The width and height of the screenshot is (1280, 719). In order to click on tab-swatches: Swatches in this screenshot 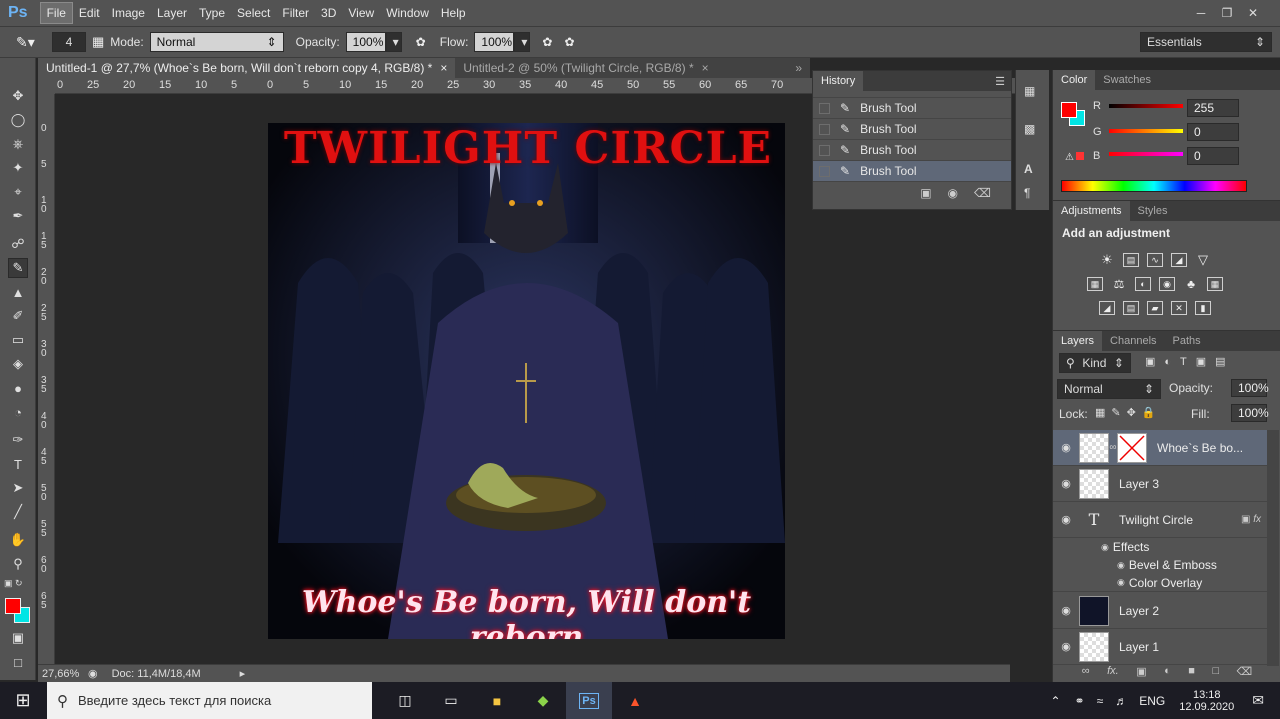, I will do `click(1127, 80)`.